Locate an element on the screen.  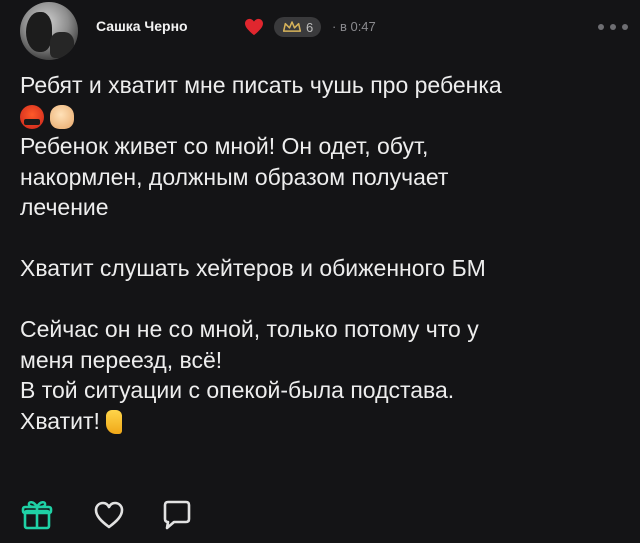
post-line: В той ситуации с опекой-была подстава. is located at coordinates (237, 390).